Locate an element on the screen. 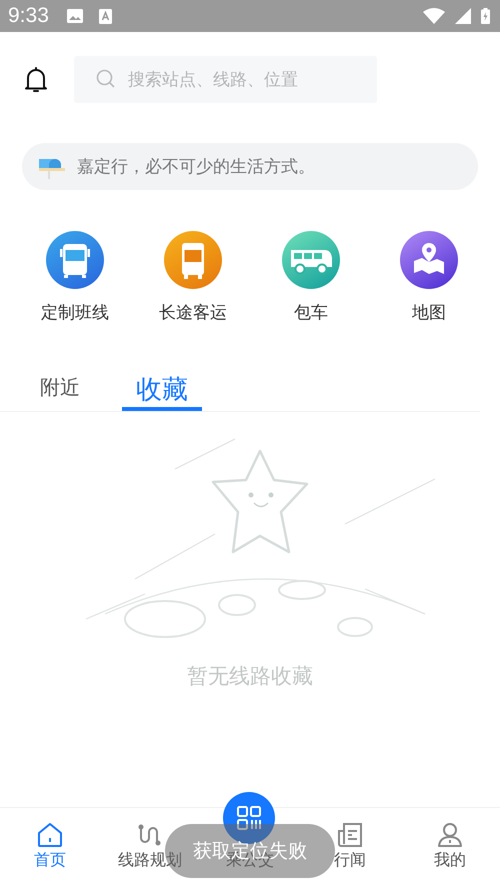 The height and width of the screenshot is (888, 500). tab: 收藏 is located at coordinates (162, 391).